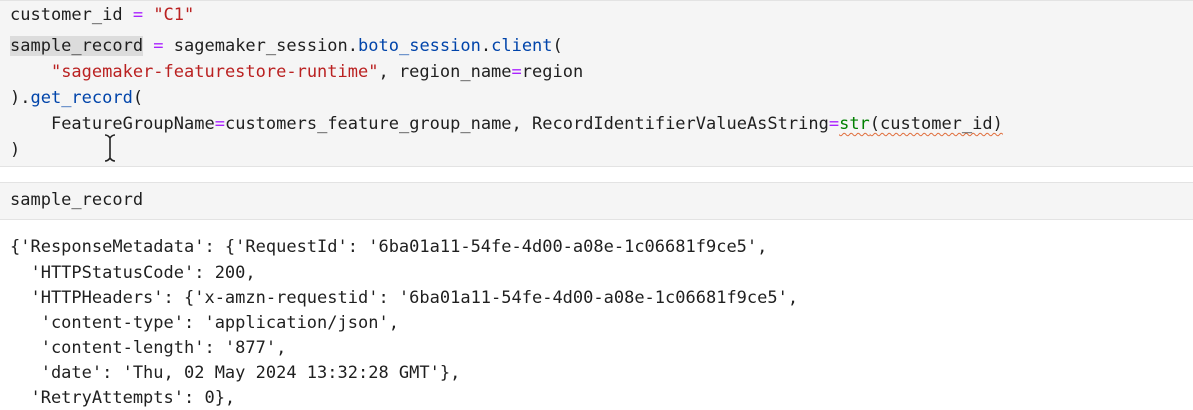 Image resolution: width=1193 pixels, height=410 pixels. Describe the element at coordinates (522, 46) in the screenshot. I see `attribute: client` at that location.